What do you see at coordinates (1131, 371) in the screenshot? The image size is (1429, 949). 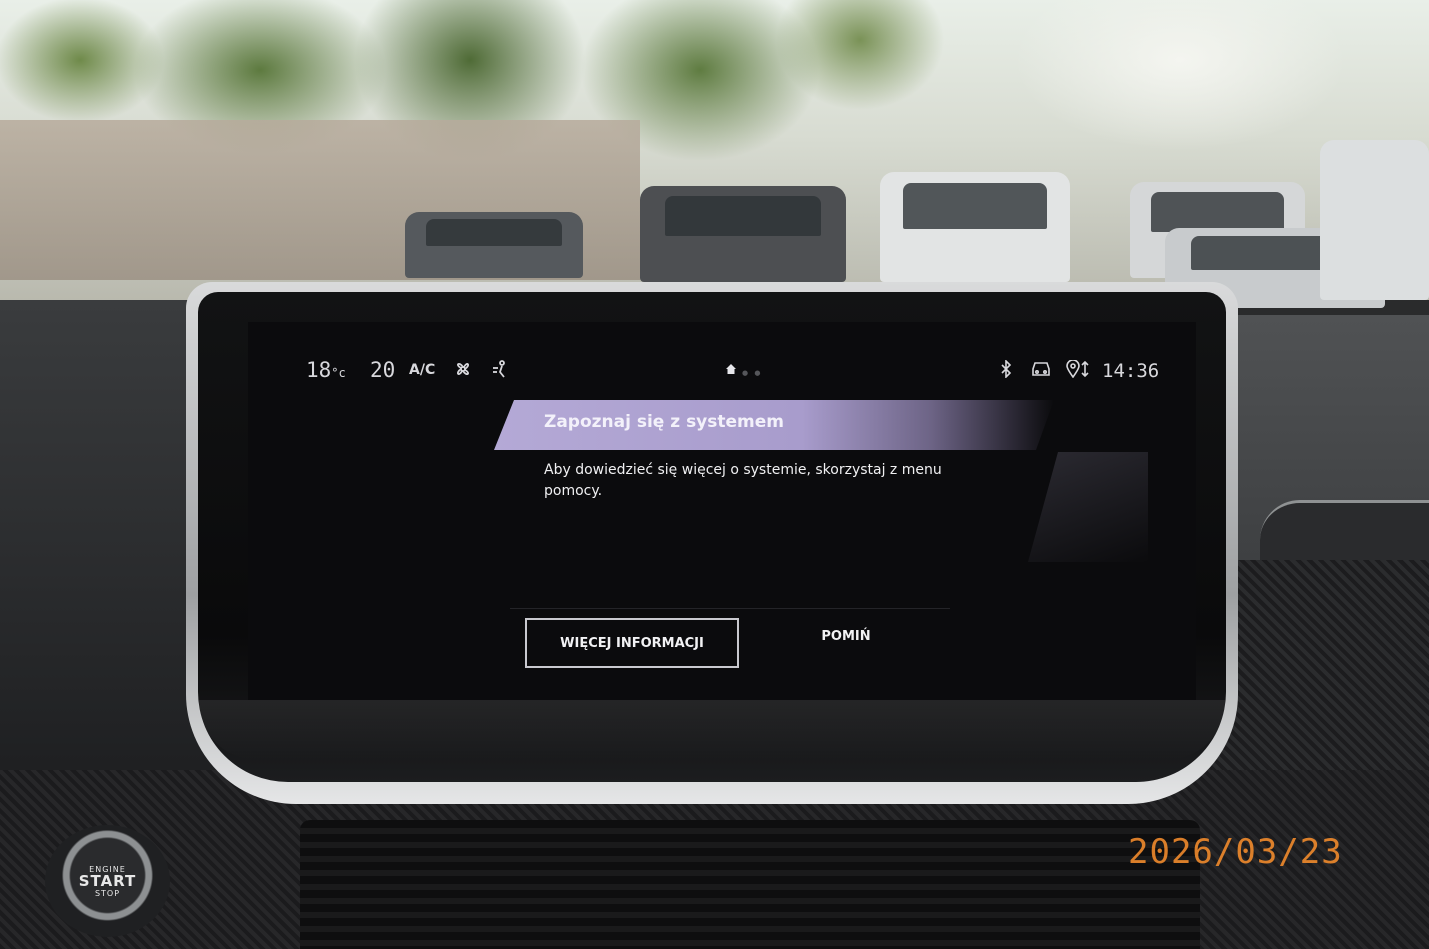 I see `clock: 14:36` at bounding box center [1131, 371].